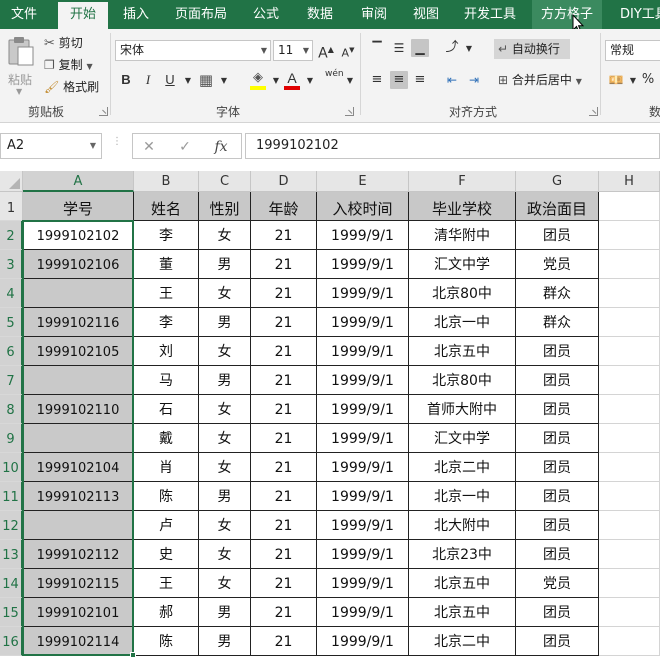 The width and height of the screenshot is (660, 660). I want to click on tab-view: 视图, so click(426, 14).